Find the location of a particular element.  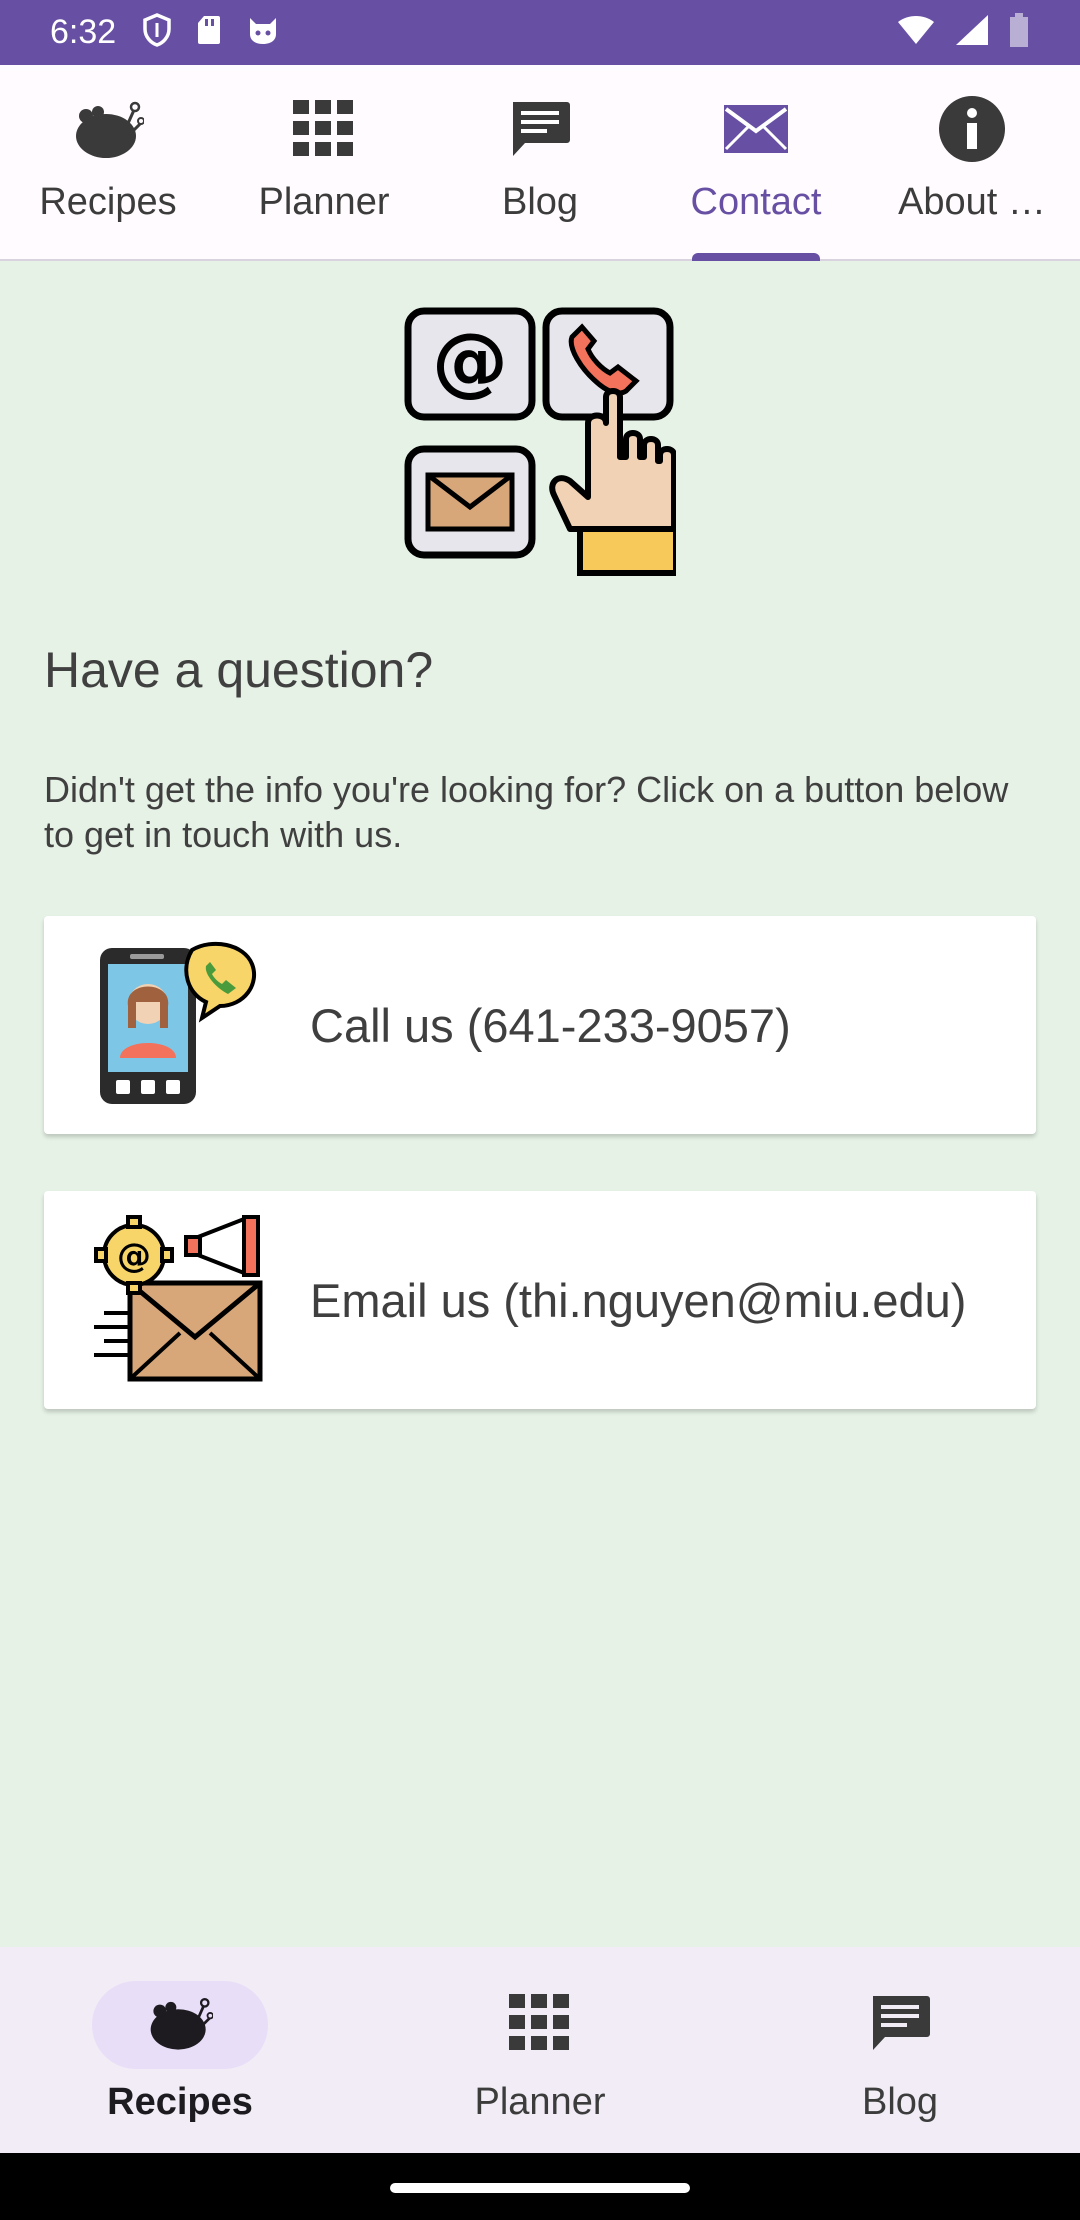

sd-card-icon is located at coordinates (209, 32).